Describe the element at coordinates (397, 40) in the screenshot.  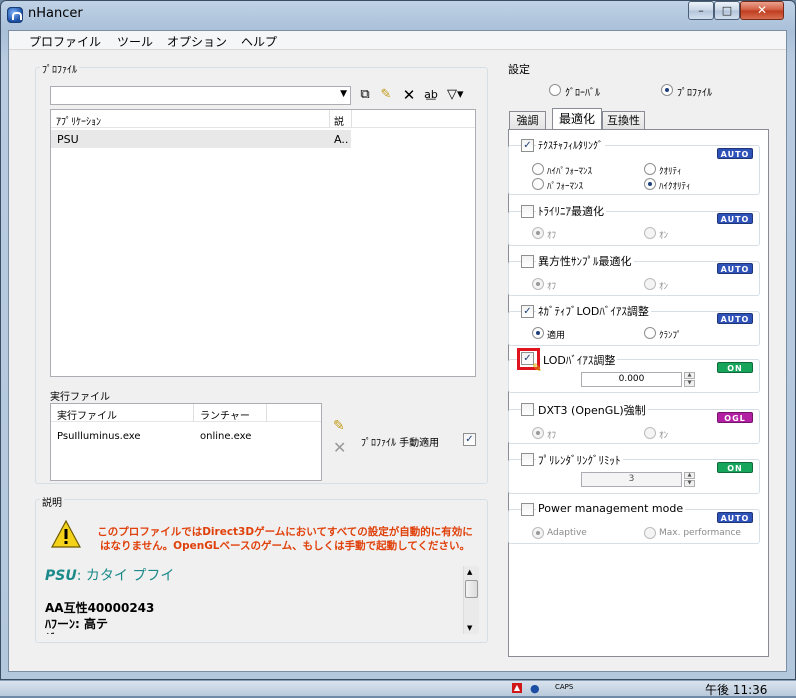
I see `menu-bar: プロファイル ツール オプション ヘルプ` at that location.